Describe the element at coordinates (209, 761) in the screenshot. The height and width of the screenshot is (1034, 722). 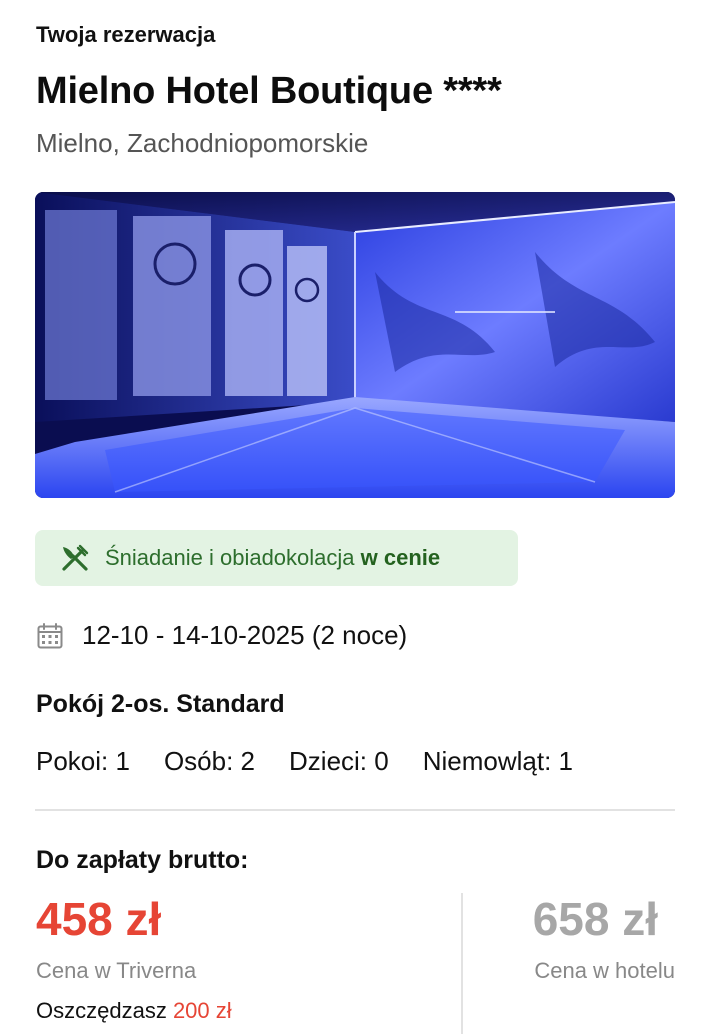
I see `persons-count: Osób: 2` at that location.